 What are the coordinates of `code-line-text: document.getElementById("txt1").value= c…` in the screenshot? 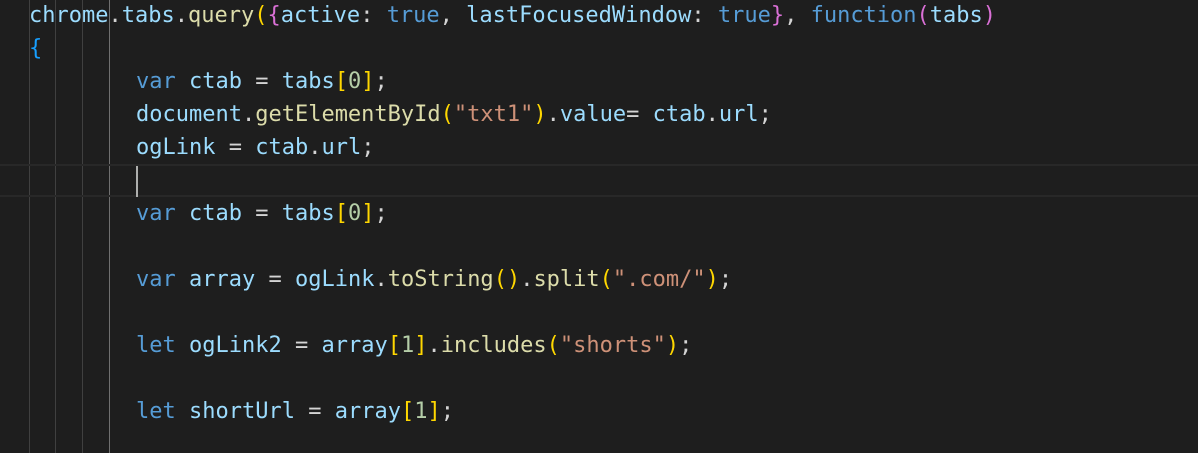 It's located at (454, 114).